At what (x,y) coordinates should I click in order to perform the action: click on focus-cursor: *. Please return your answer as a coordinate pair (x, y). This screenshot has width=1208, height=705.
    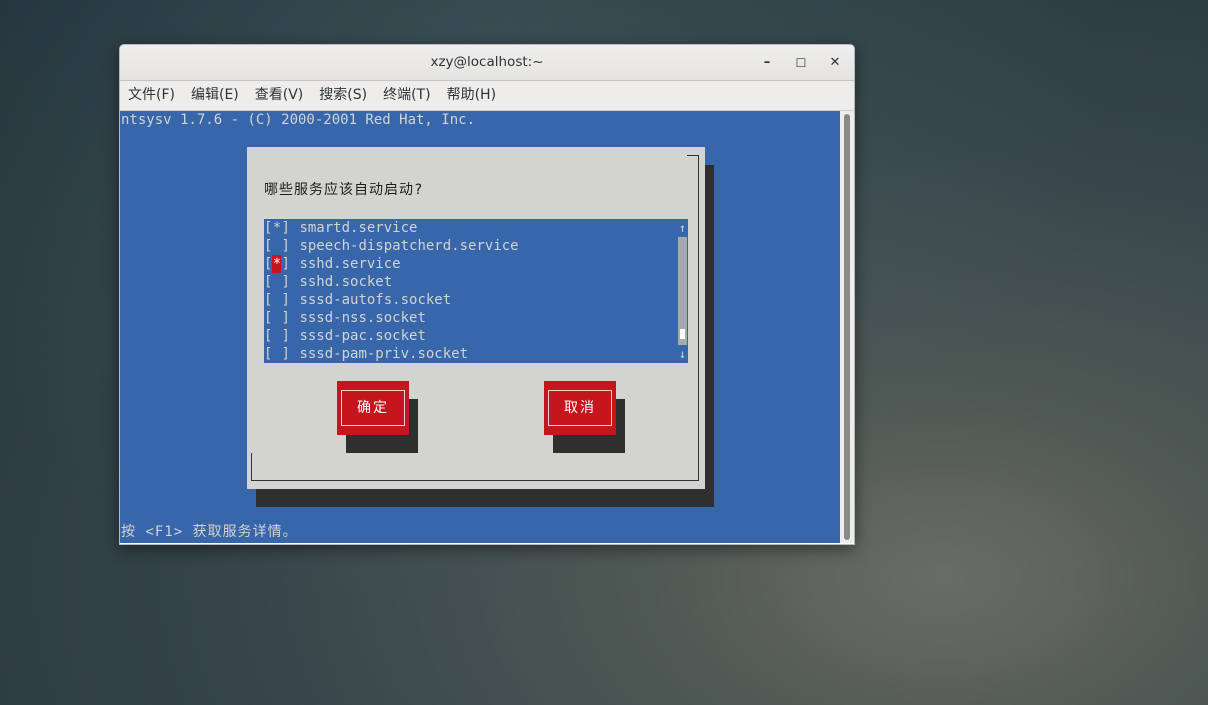
    Looking at the image, I should click on (277, 264).